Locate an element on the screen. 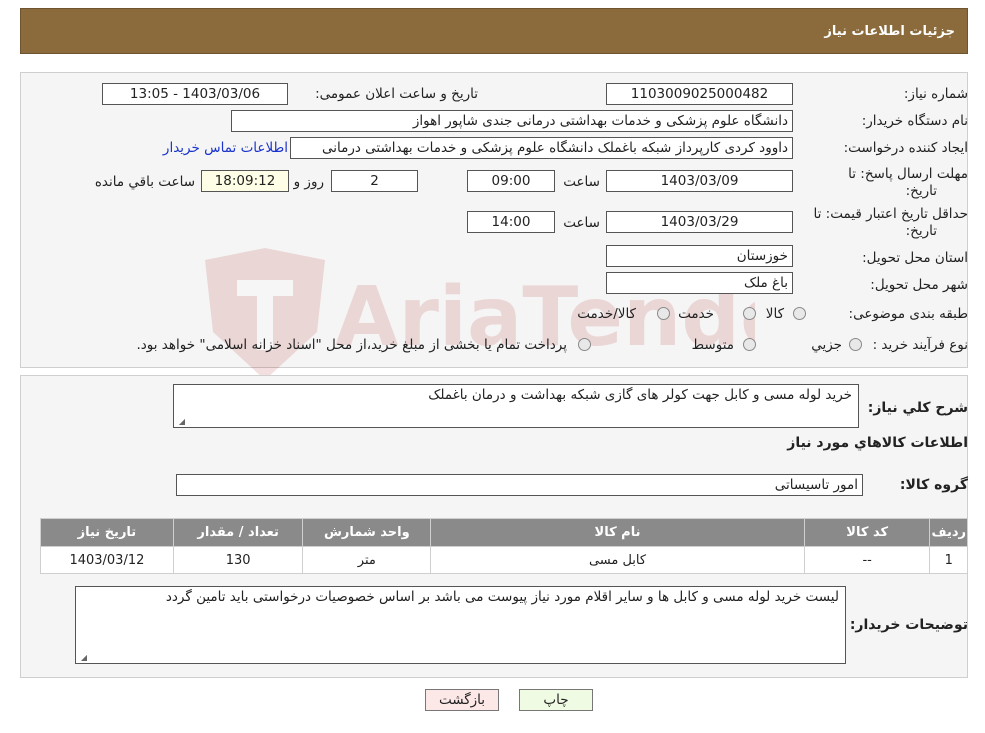  province-field: خوزستان is located at coordinates (699, 256).